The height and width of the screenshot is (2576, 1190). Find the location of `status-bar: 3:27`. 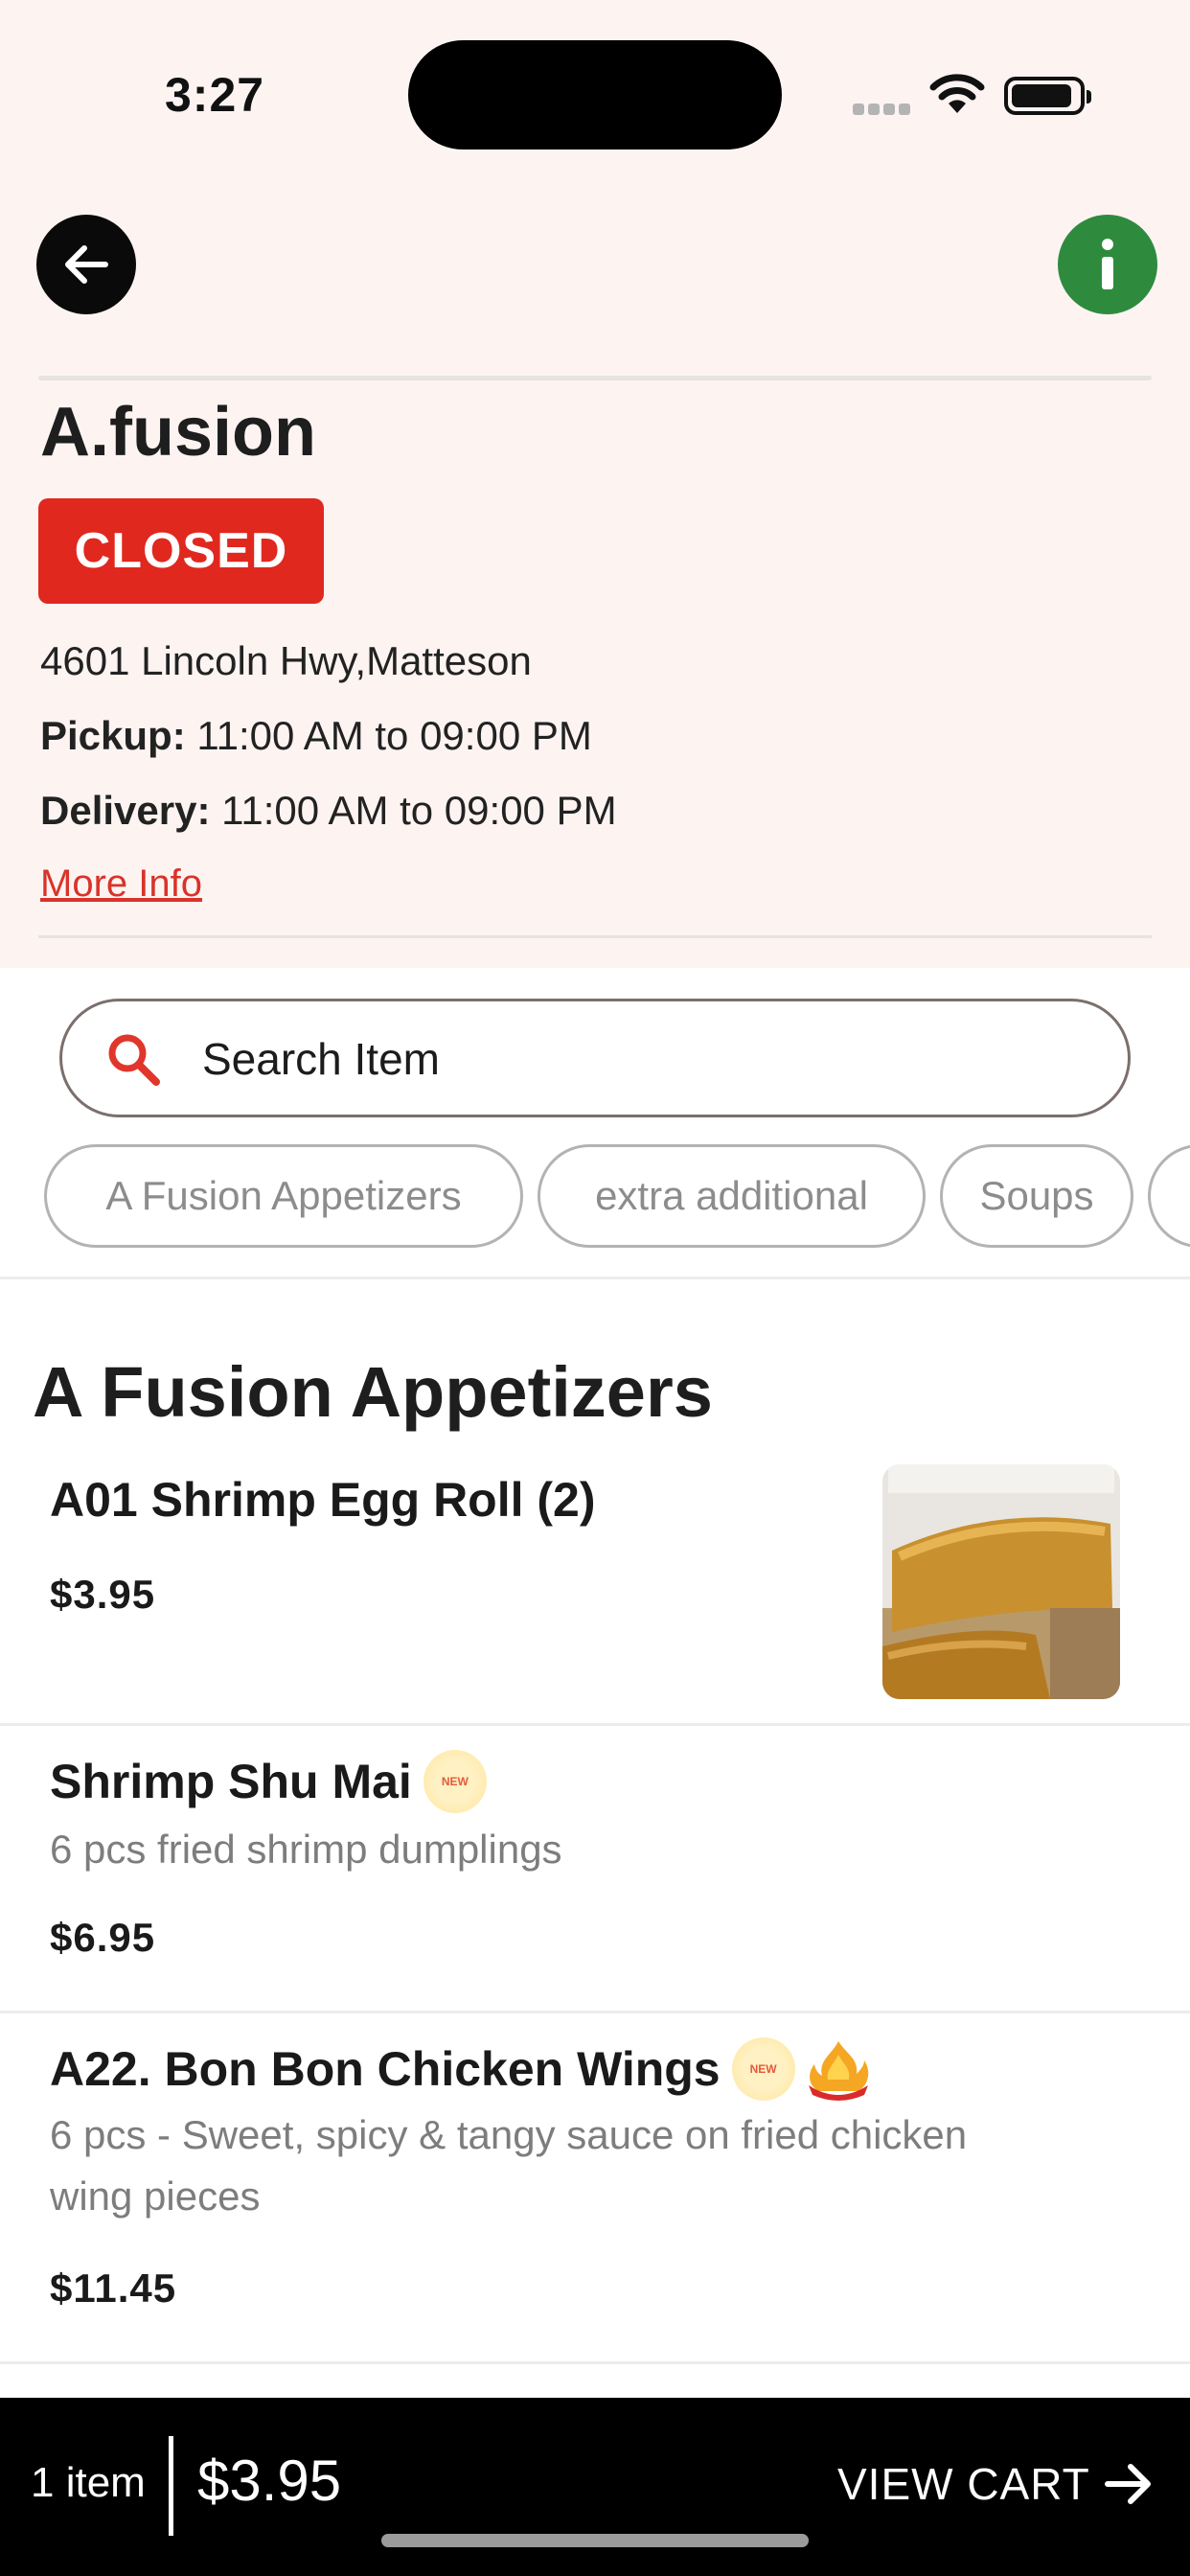

status-bar: 3:27 is located at coordinates (595, 91).